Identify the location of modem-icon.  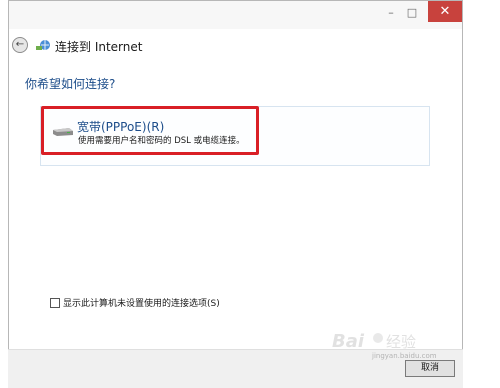
(63, 132).